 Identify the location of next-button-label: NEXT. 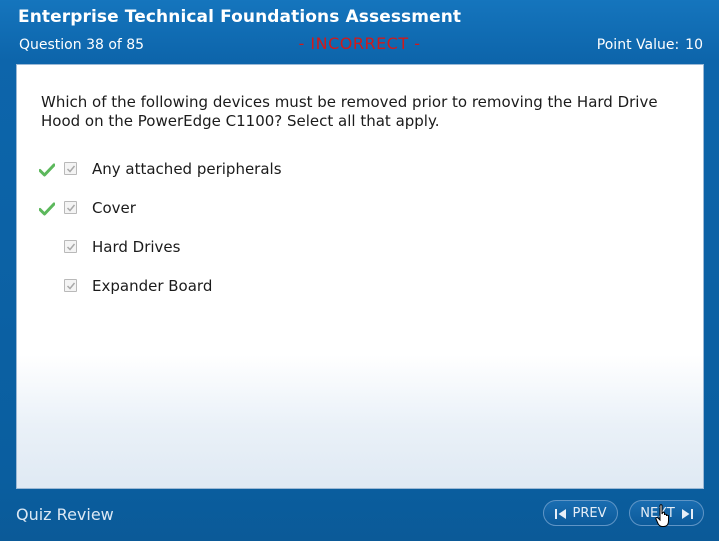
(657, 513).